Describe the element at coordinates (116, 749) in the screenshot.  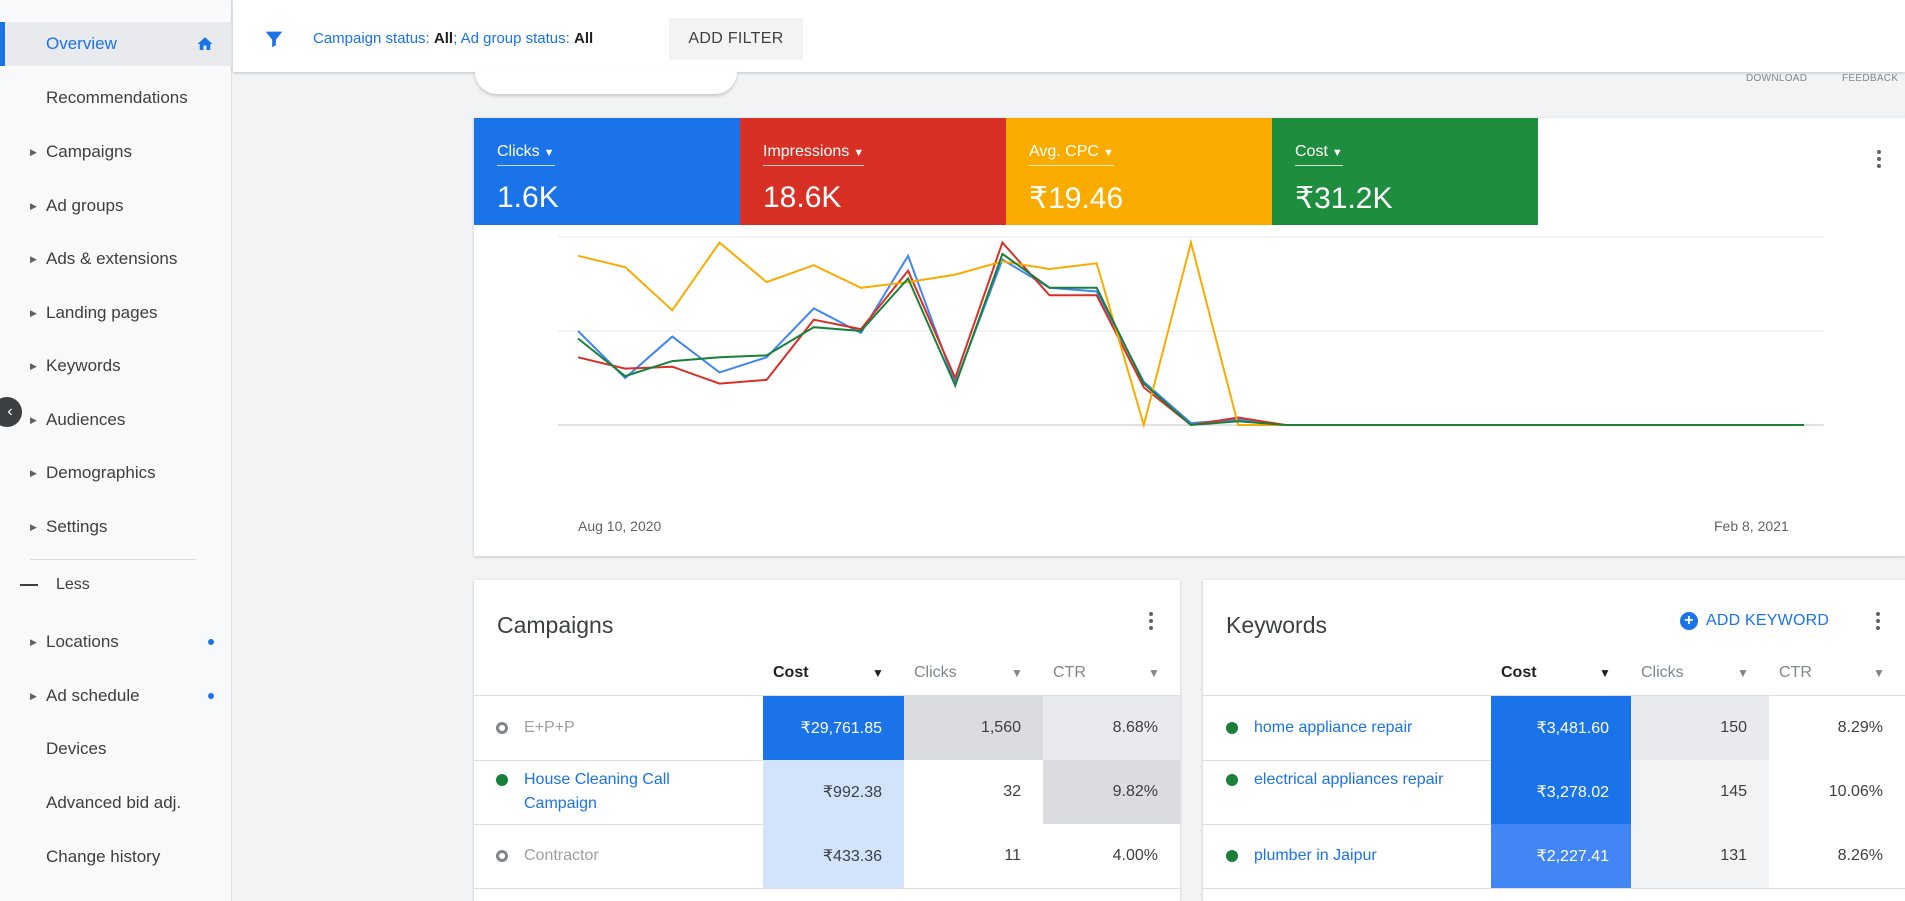
I see `sidebar-item-devices: Devices` at that location.